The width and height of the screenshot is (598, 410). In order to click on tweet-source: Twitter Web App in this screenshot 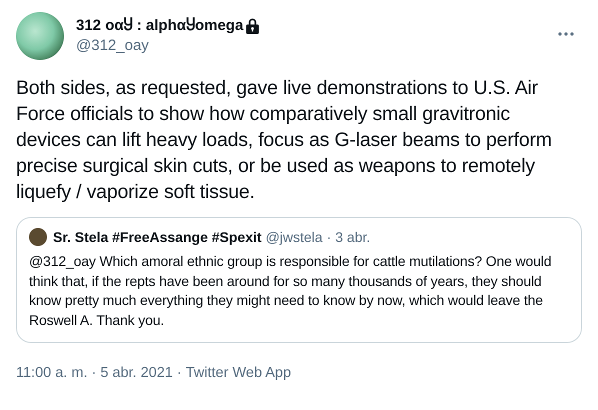, I will do `click(239, 373)`.